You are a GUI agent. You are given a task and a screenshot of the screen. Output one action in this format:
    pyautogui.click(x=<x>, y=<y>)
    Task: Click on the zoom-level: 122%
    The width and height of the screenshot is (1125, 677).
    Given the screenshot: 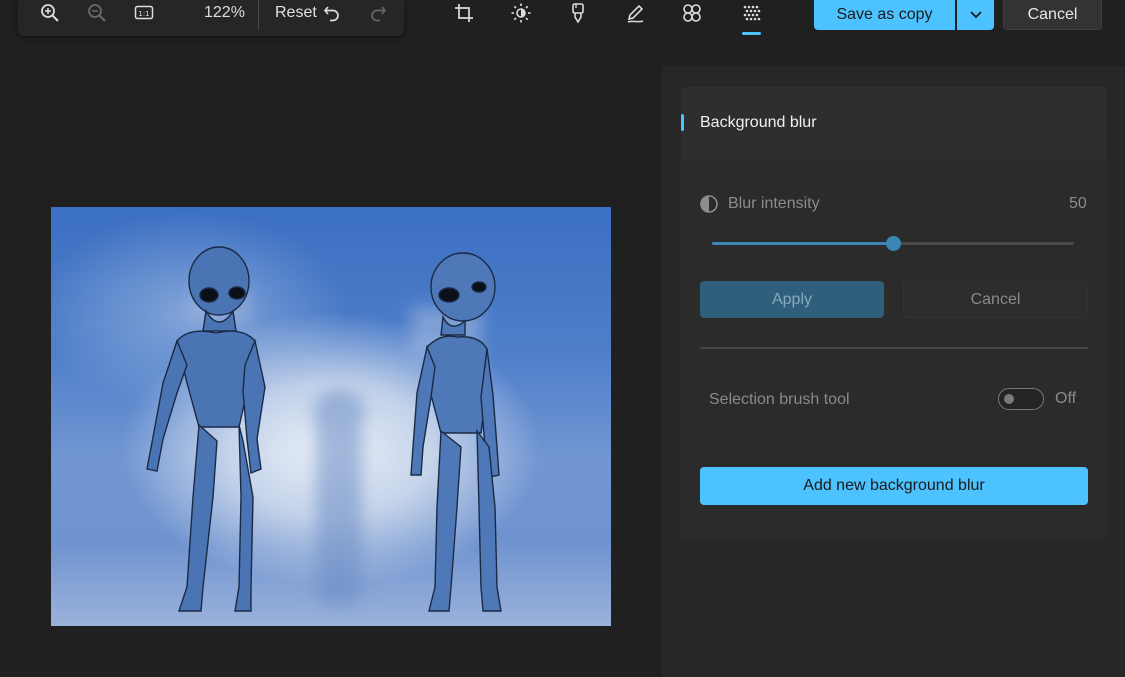 What is the action you would take?
    pyautogui.click(x=224, y=13)
    